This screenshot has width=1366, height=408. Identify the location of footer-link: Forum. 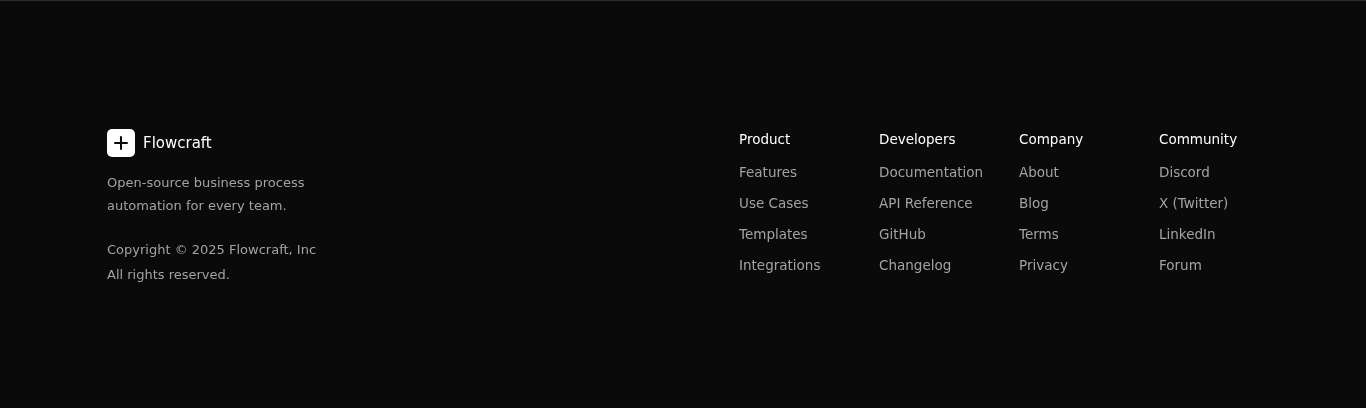
(1229, 265).